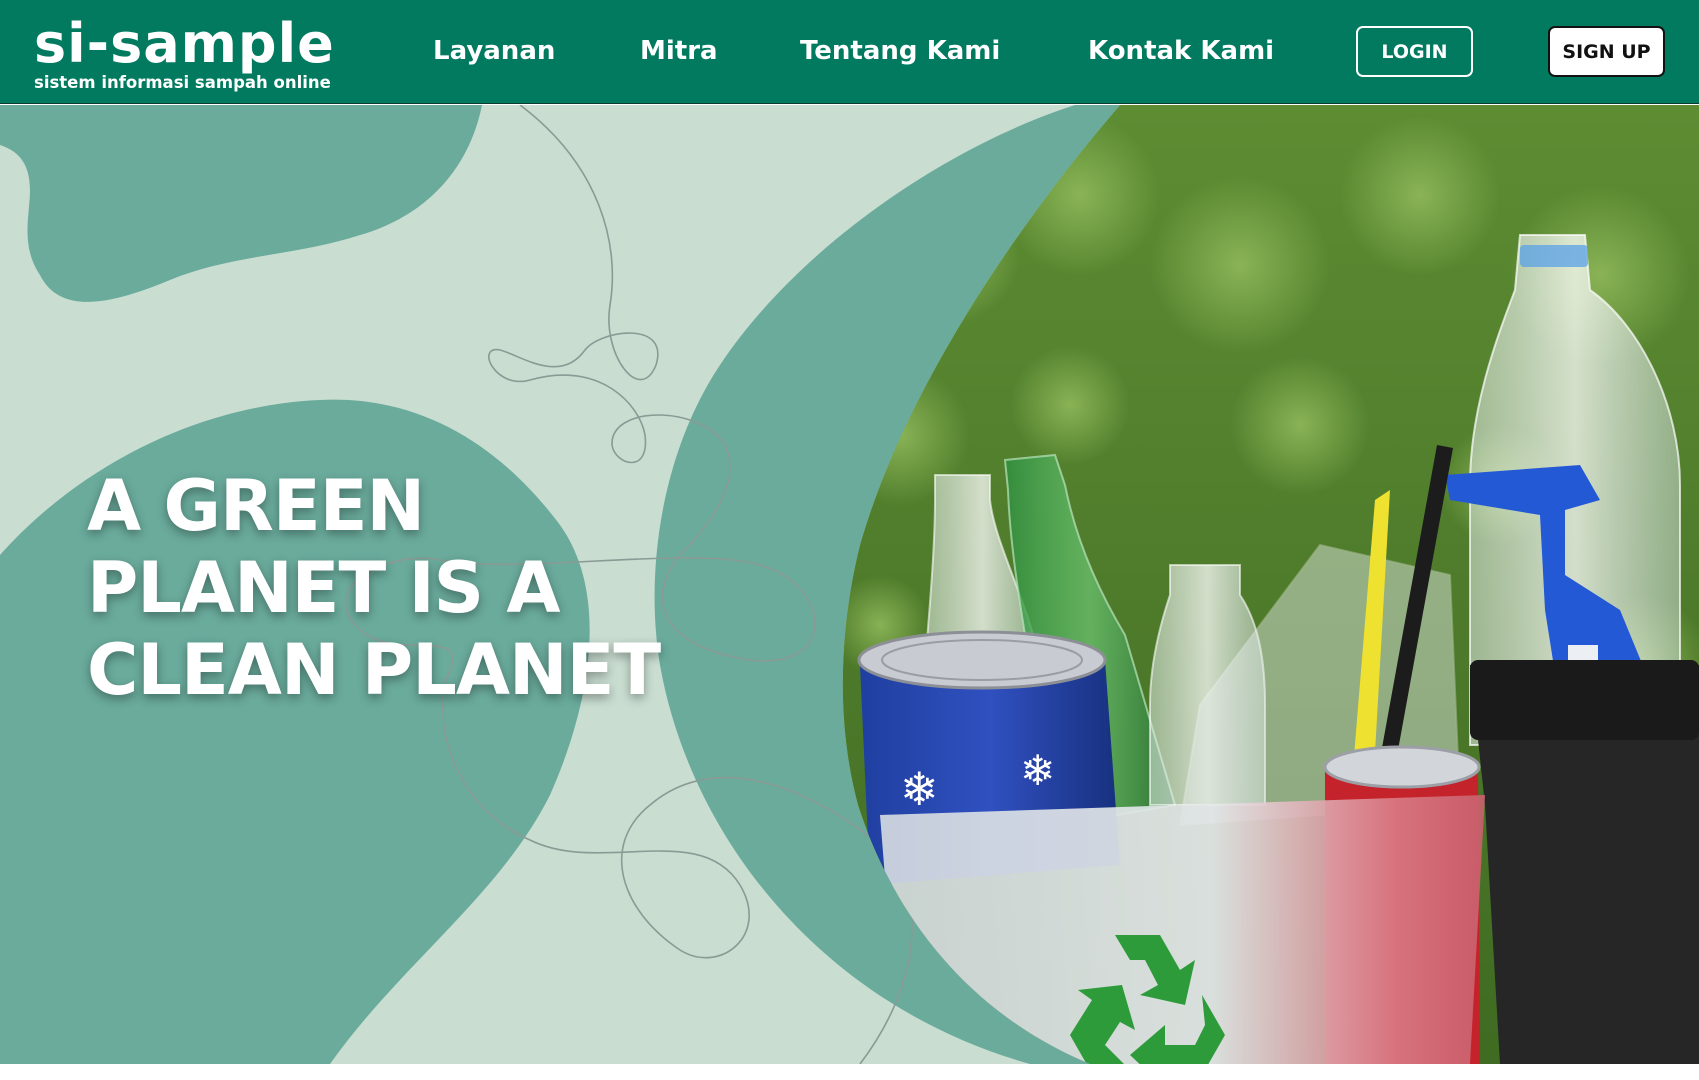 This screenshot has width=1699, height=1080. Describe the element at coordinates (374, 670) in the screenshot. I see `hero-title-line: CLEAN PLANET` at that location.